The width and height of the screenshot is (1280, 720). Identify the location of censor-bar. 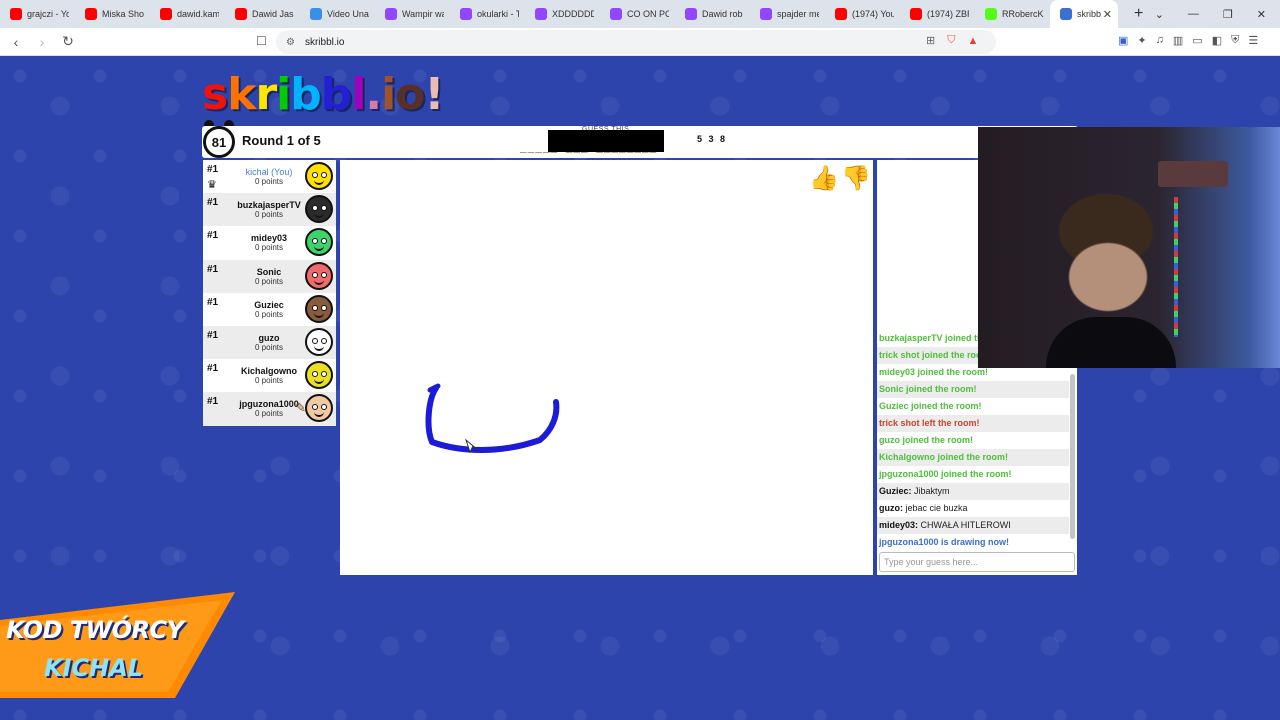
(606, 141).